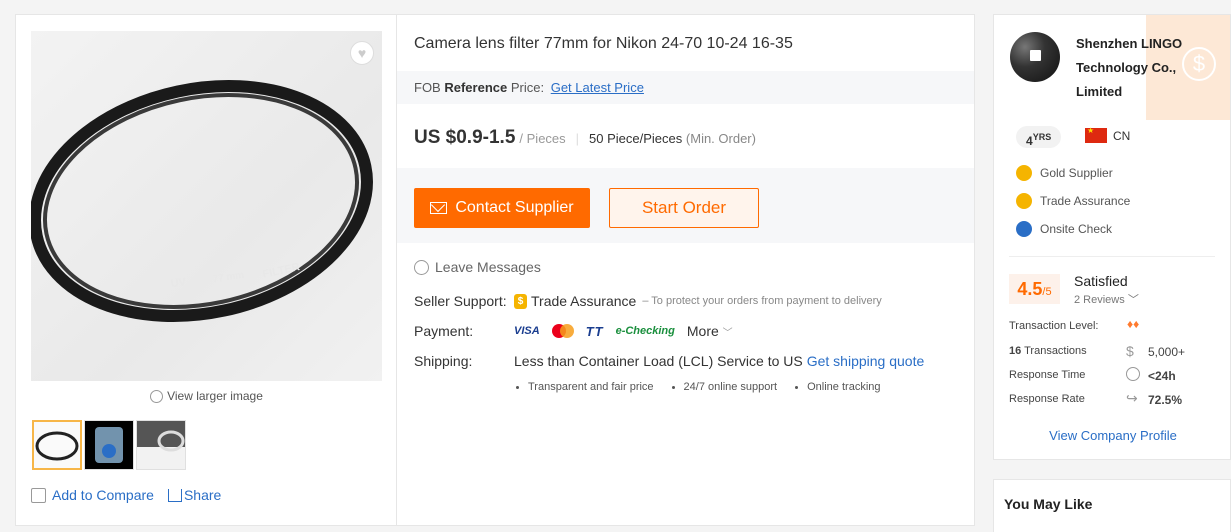 The image size is (1231, 532). I want to click on compare-share-row: Add to Compare Share, so click(126, 495).